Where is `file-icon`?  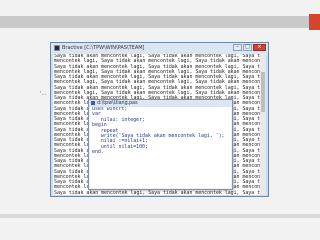 file-icon is located at coordinates (93, 103).